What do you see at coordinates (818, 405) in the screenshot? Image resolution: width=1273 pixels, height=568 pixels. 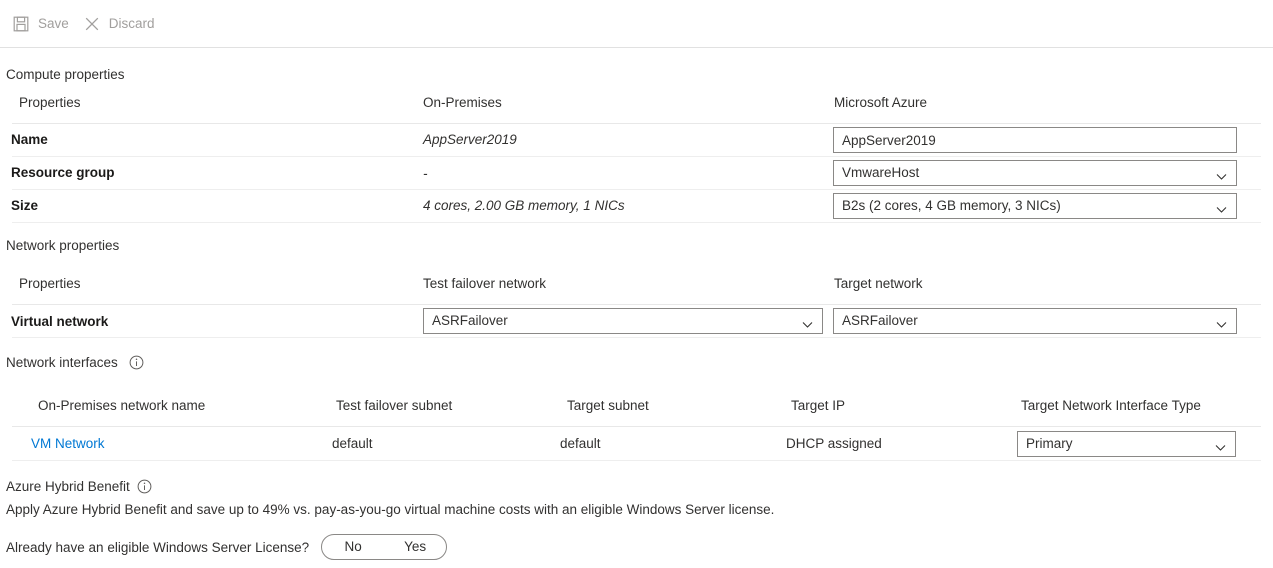 I see `nics-header-target-ip: Target IP` at bounding box center [818, 405].